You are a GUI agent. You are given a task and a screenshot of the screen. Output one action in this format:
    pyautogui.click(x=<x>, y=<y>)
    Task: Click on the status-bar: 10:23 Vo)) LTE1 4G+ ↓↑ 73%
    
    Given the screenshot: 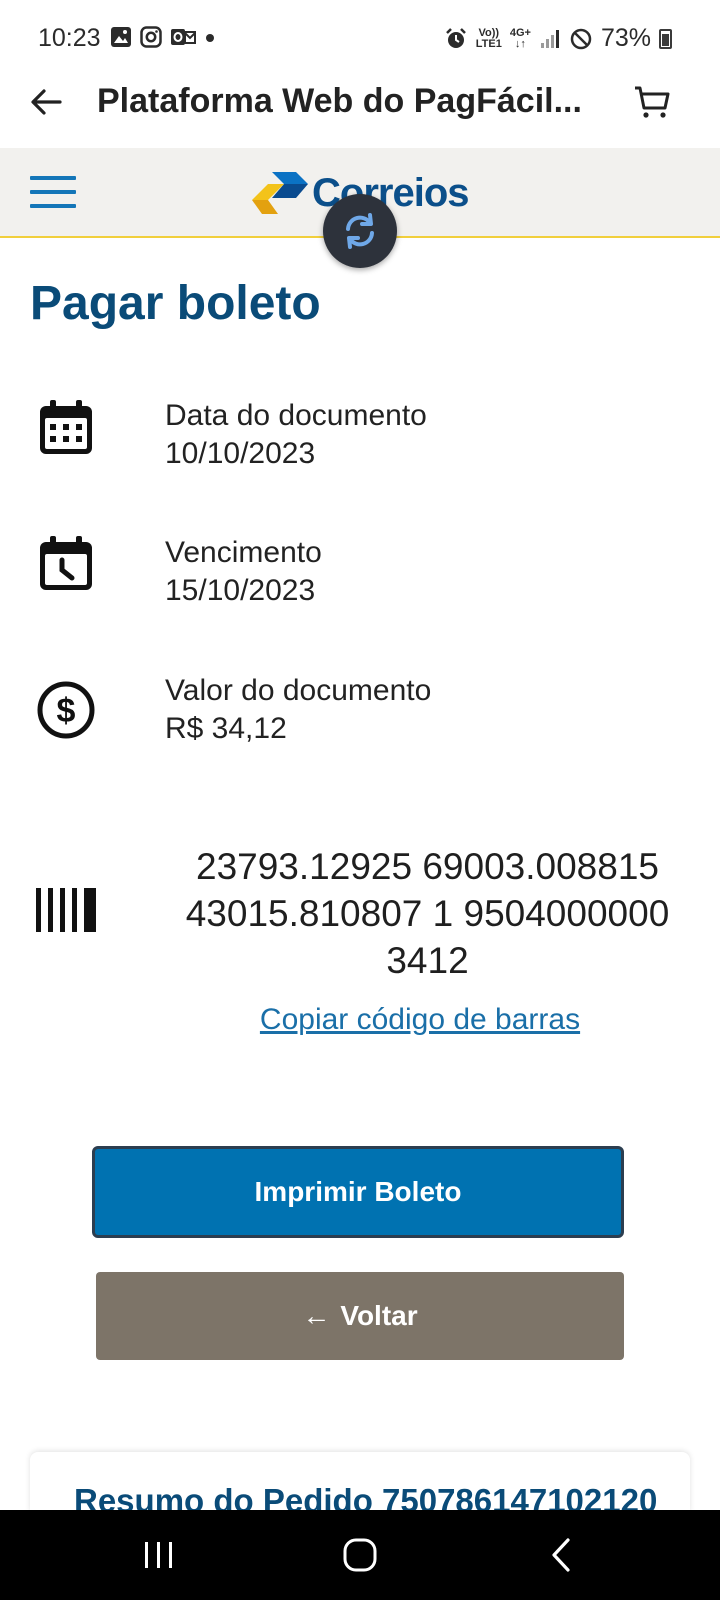 What is the action you would take?
    pyautogui.click(x=360, y=38)
    